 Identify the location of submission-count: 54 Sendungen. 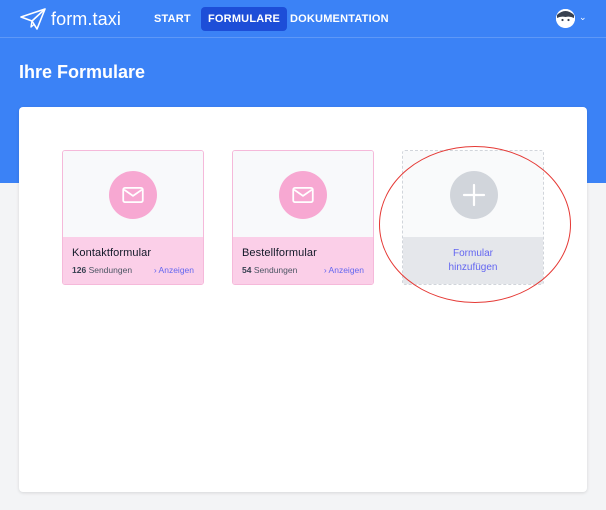
(269, 270).